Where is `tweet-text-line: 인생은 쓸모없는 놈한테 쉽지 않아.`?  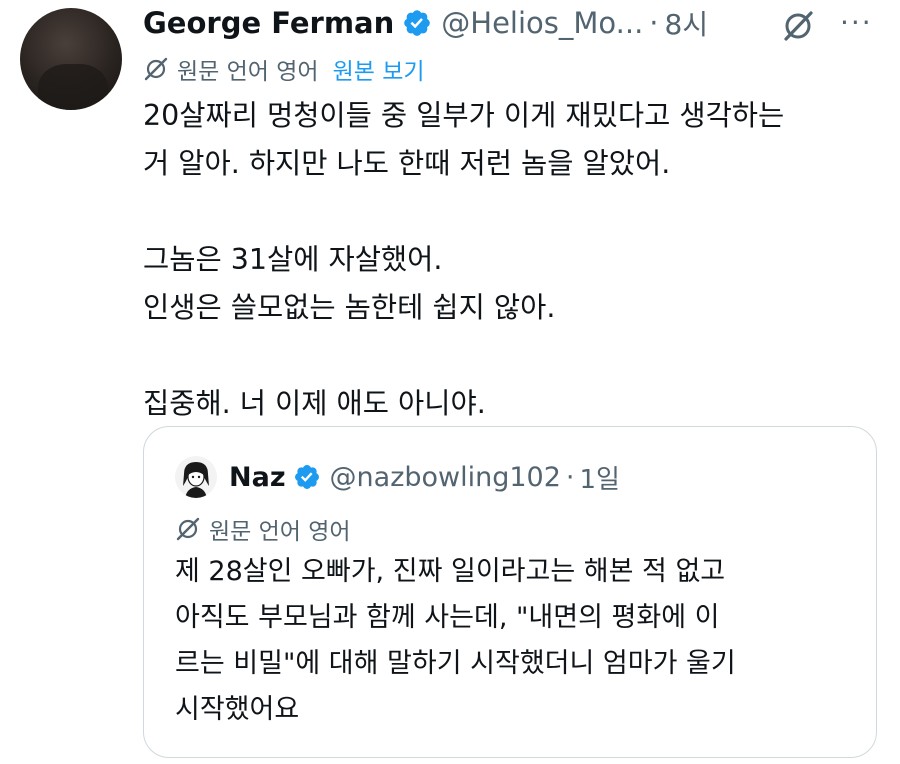 tweet-text-line: 인생은 쓸모없는 놈한테 쉽지 않아. is located at coordinates (349, 307).